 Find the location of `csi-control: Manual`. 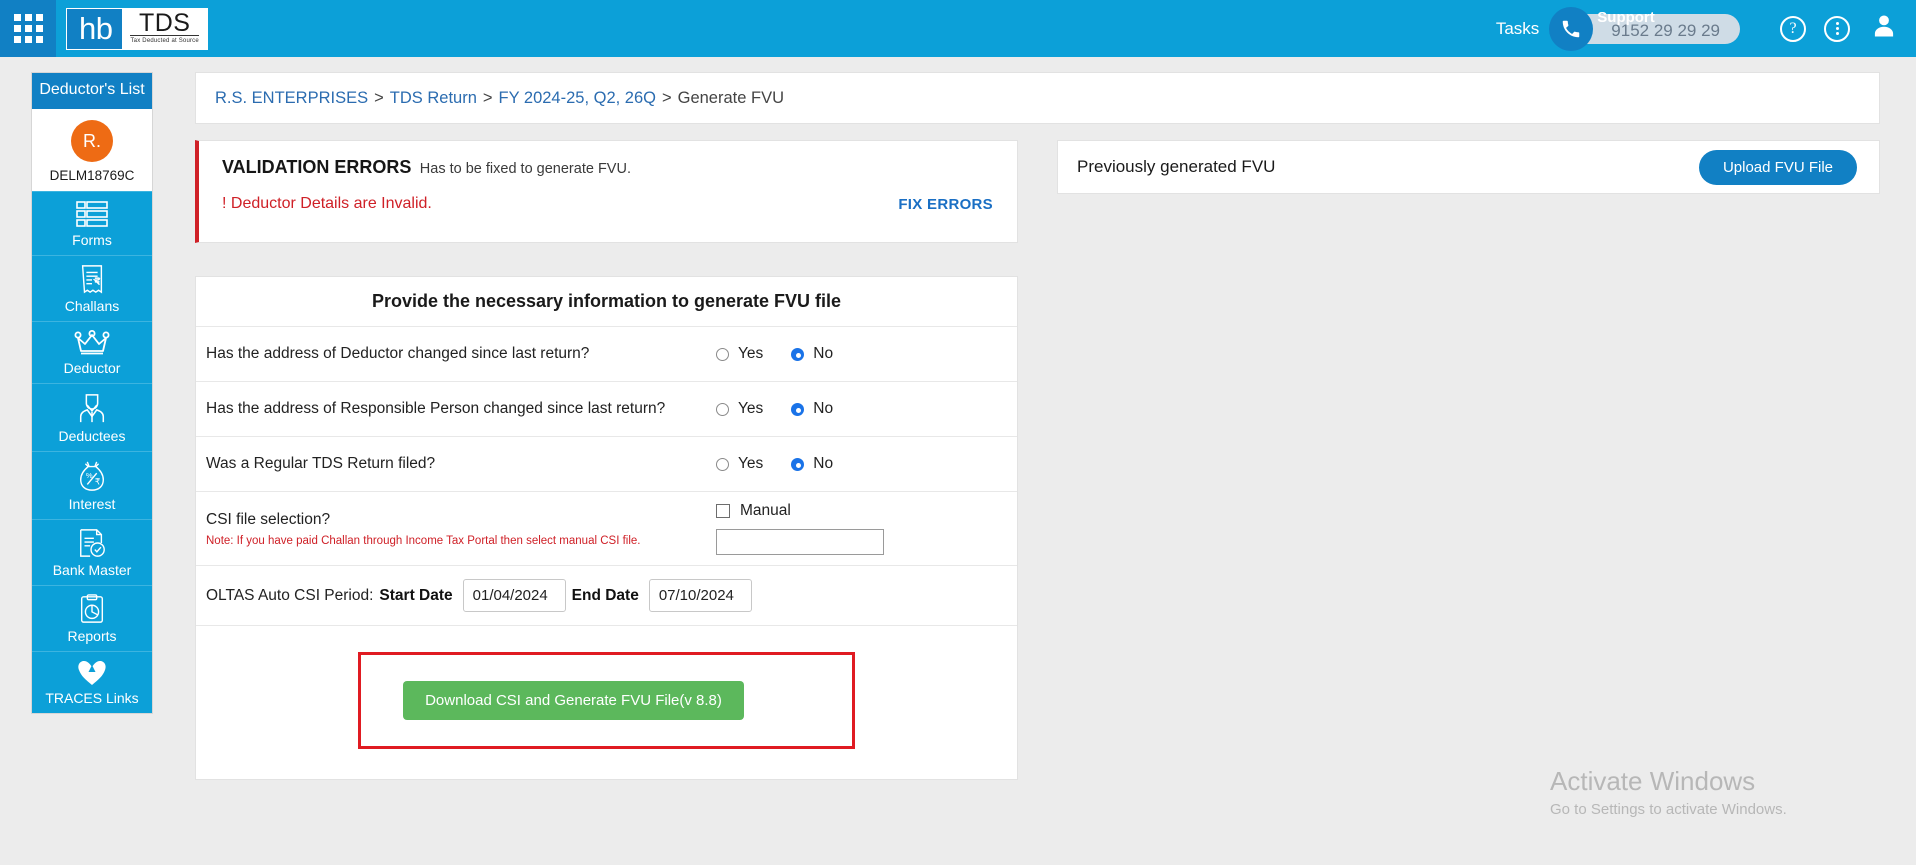

csi-control: Manual is located at coordinates (800, 528).